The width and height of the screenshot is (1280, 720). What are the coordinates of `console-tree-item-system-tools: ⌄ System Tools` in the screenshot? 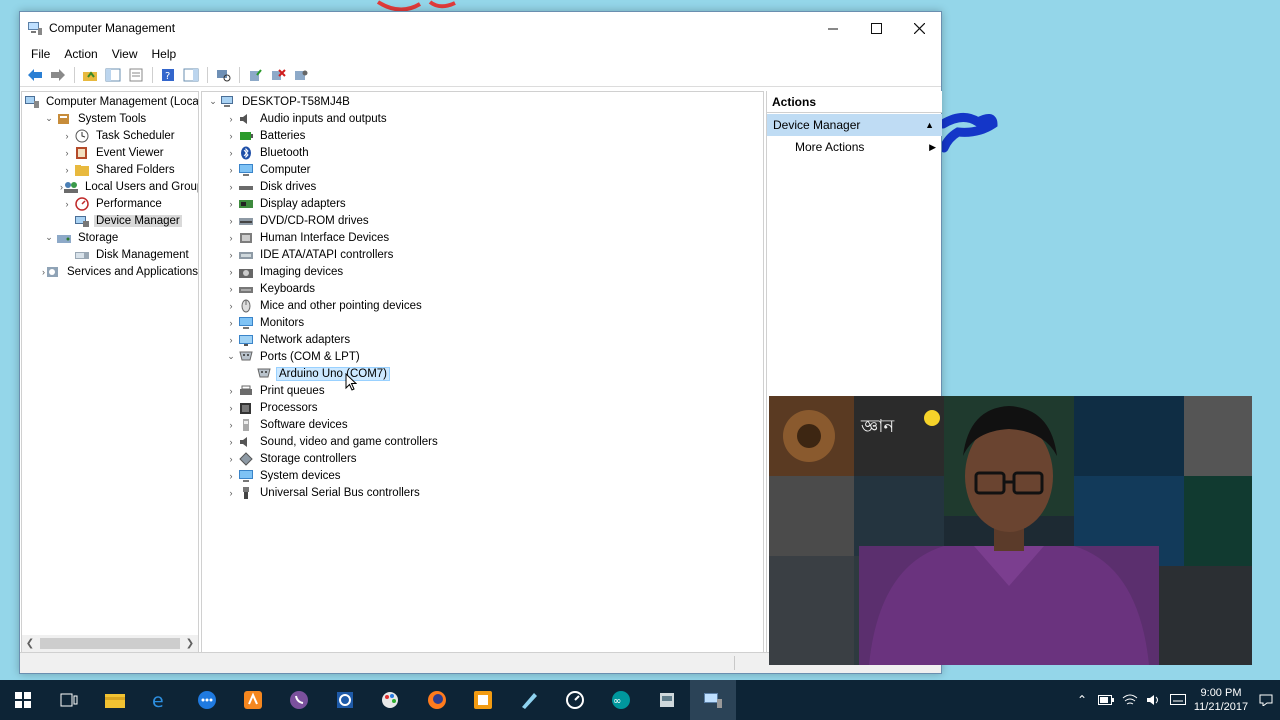 It's located at (110, 118).